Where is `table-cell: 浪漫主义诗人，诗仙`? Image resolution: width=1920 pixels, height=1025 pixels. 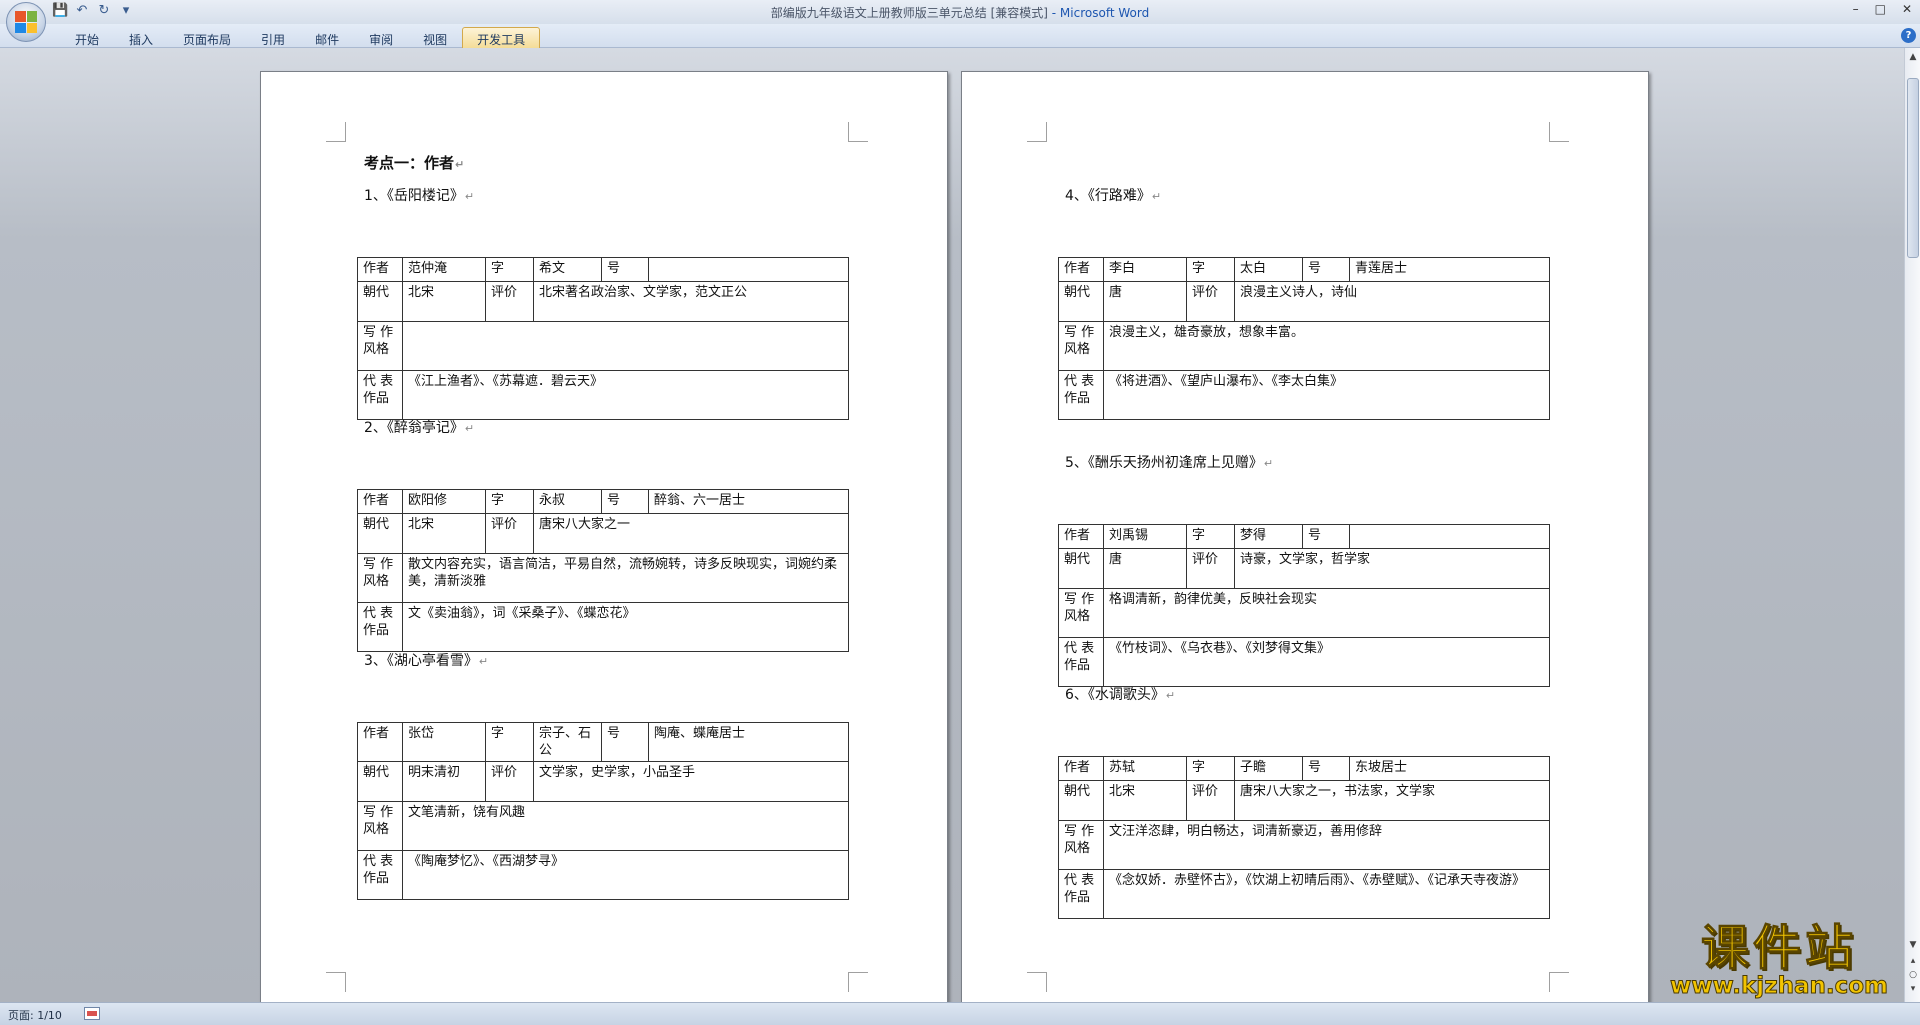
table-cell: 浪漫主义诗人，诗仙 is located at coordinates (1392, 301).